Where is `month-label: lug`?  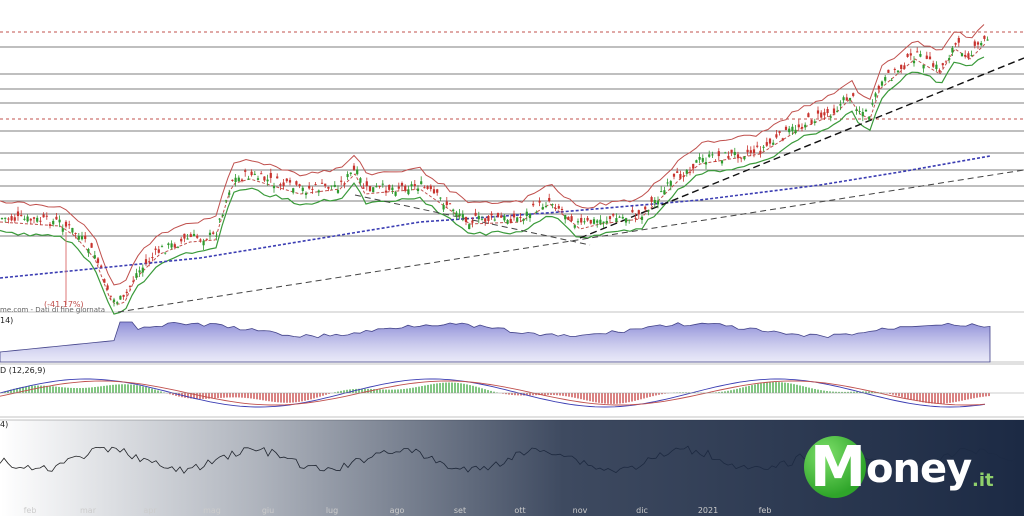 month-label: lug is located at coordinates (332, 510).